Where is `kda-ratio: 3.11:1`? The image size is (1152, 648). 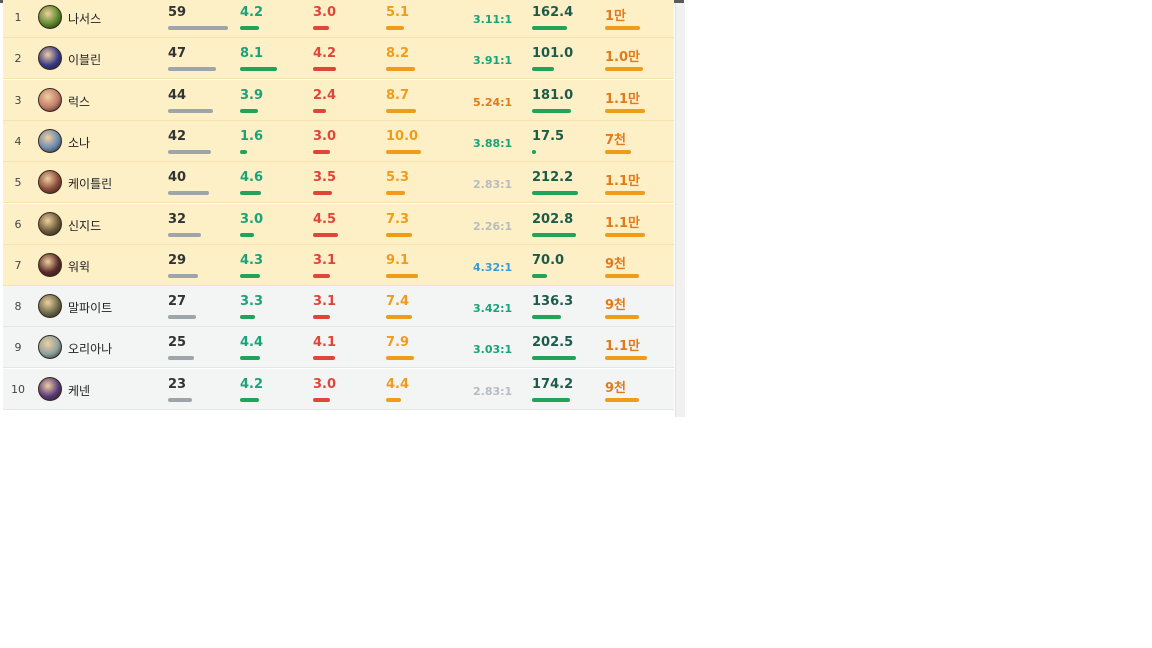
kda-ratio: 3.11:1 is located at coordinates (493, 19).